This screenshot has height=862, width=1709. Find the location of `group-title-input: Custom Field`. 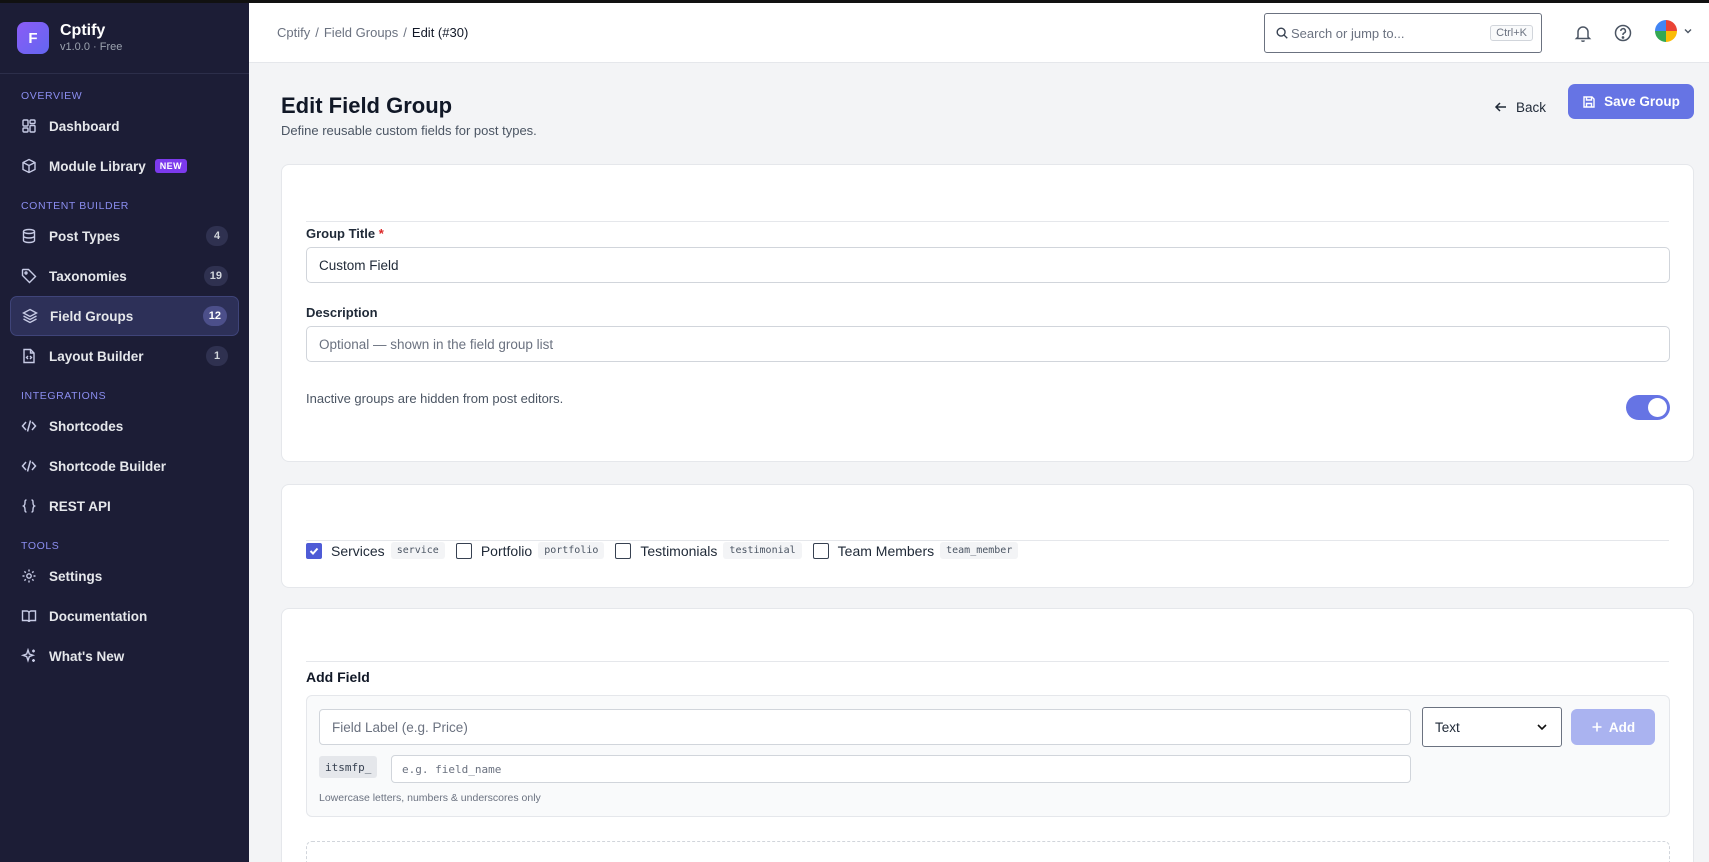

group-title-input: Custom Field is located at coordinates (988, 265).